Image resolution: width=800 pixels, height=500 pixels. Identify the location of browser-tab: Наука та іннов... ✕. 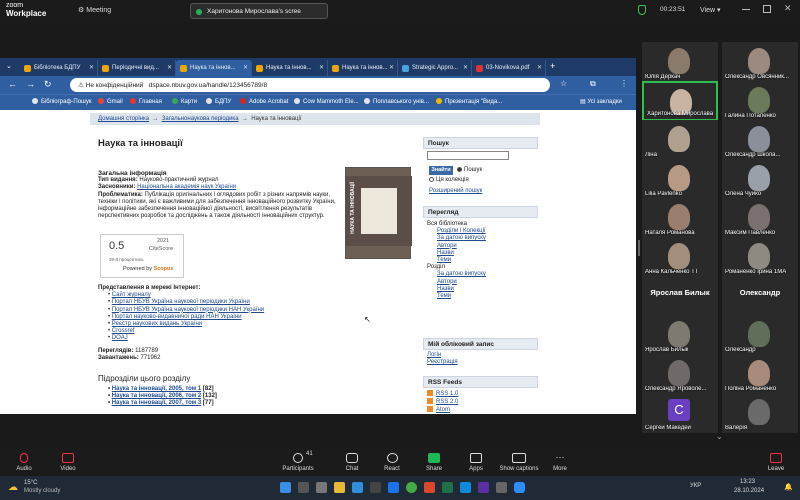
(363, 68).